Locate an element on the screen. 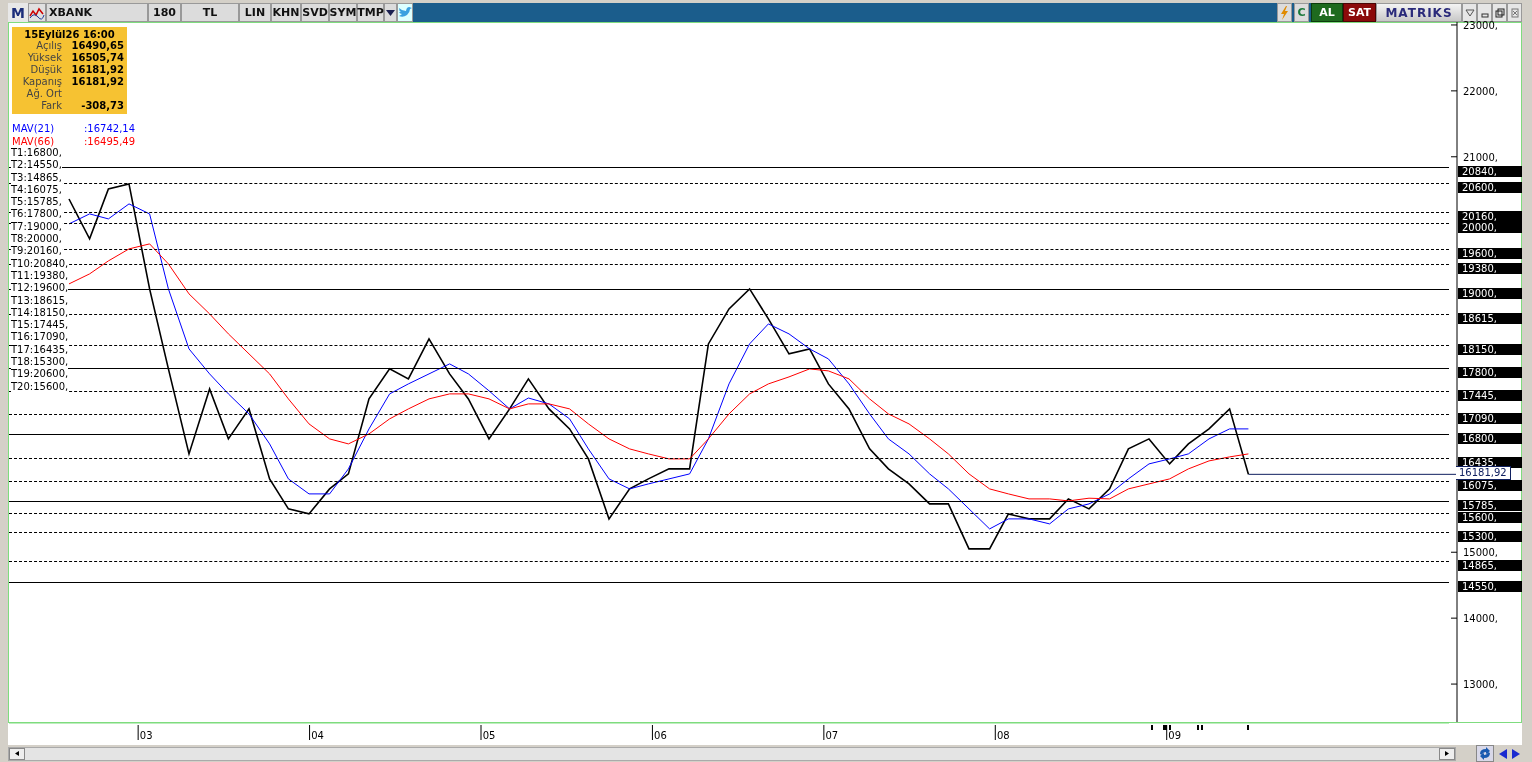 This screenshot has width=1532, height=762. level-label: 14550, is located at coordinates (1490, 586).